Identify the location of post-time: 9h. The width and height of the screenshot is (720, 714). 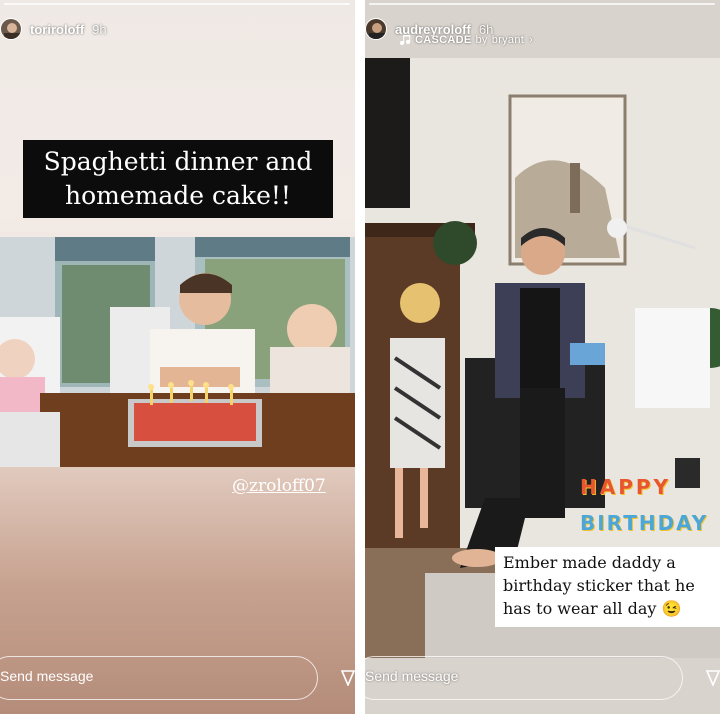
(99, 29).